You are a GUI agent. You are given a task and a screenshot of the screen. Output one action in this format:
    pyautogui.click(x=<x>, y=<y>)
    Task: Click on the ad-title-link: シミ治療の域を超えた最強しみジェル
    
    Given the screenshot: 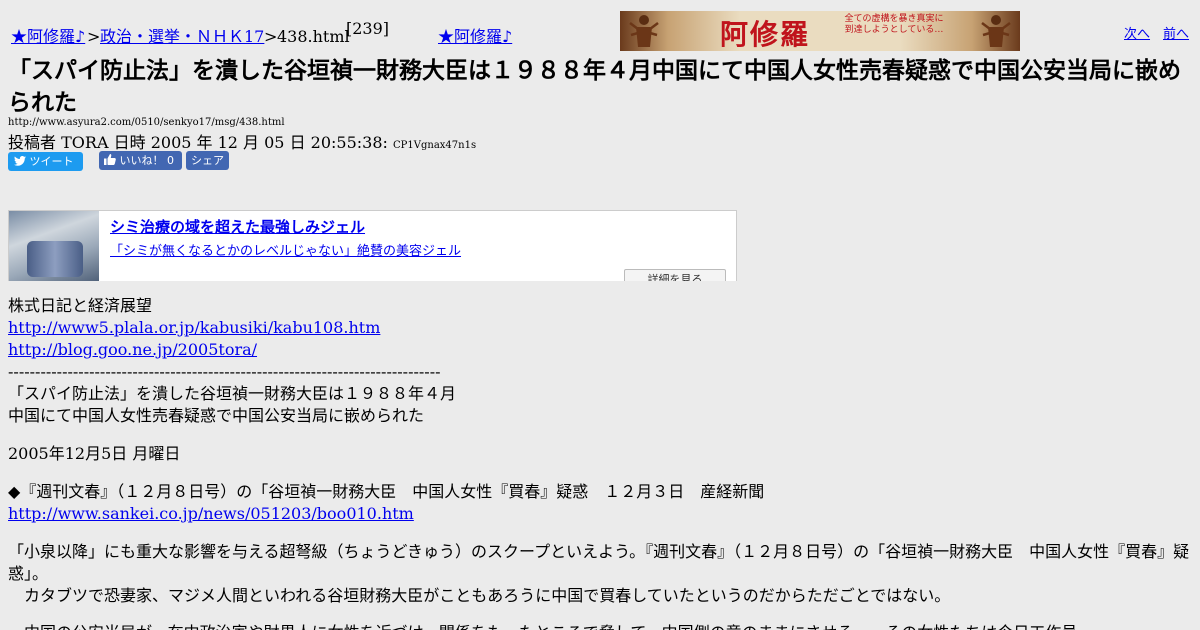 What is the action you would take?
    pyautogui.click(x=237, y=226)
    